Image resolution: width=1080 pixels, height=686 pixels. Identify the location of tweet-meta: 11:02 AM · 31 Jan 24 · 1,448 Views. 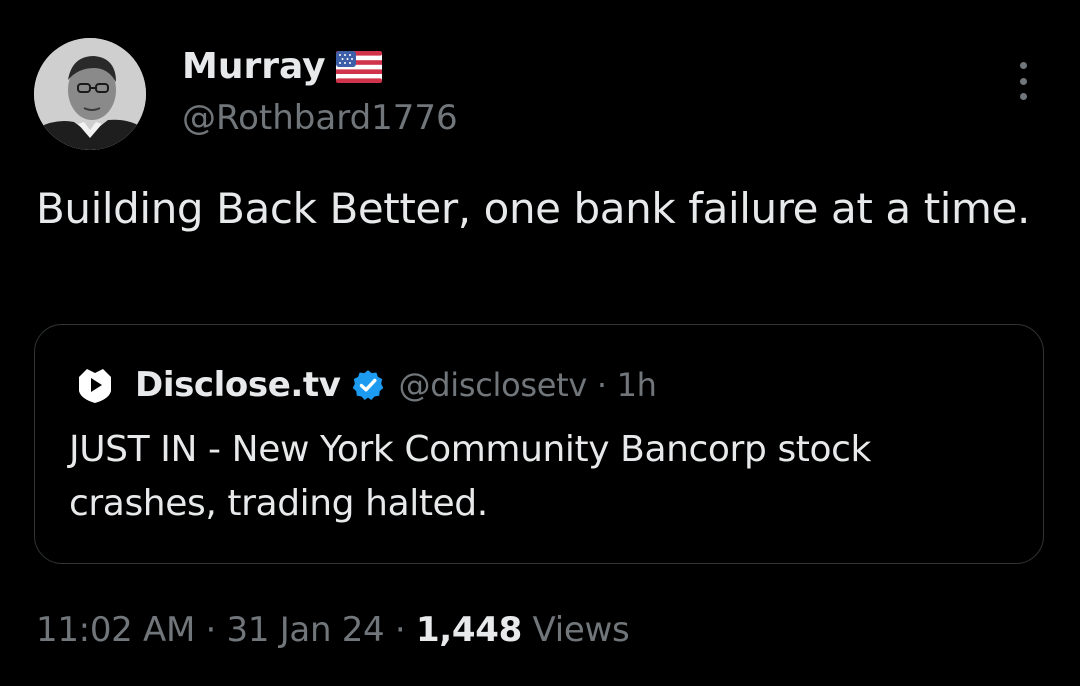
(333, 630).